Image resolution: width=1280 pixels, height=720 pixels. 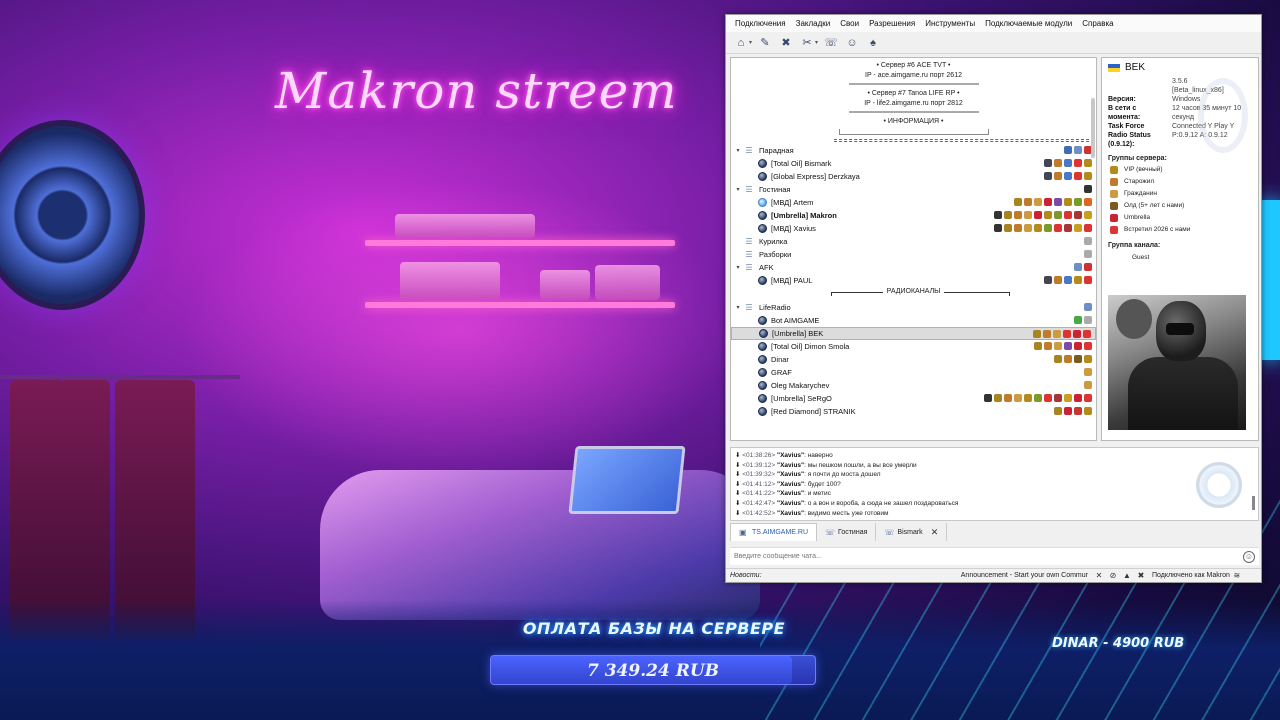 I want to click on channel-name: Гостиная, so click(x=775, y=189).